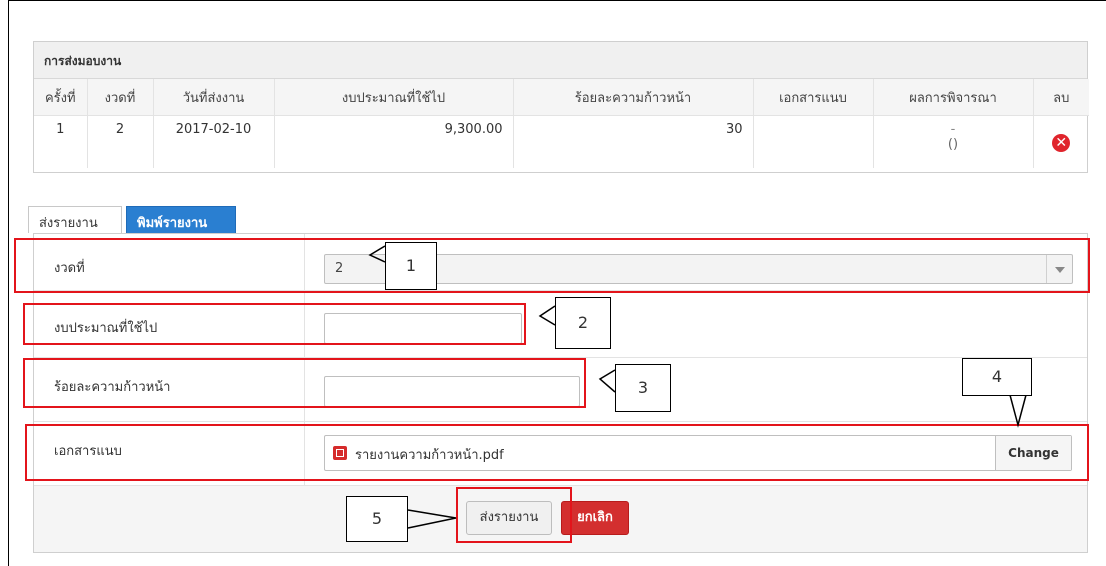 This screenshot has width=1106, height=566. I want to click on callout-4: 4, so click(997, 377).